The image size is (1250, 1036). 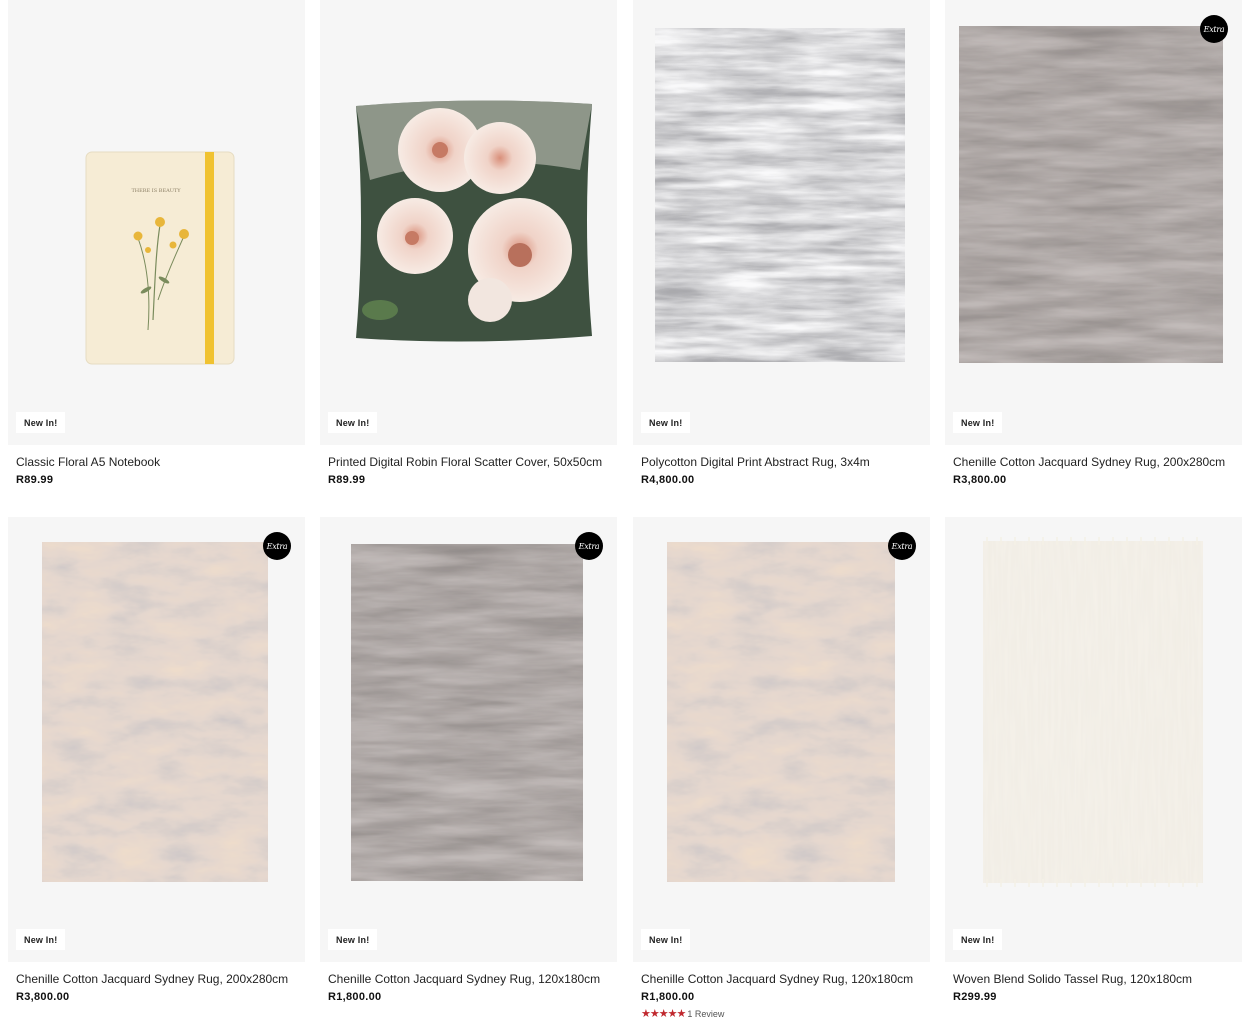 I want to click on product-title: Classic Floral A5 Notebook, so click(x=156, y=462).